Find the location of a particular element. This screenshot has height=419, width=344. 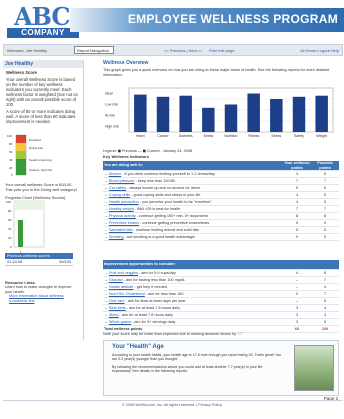

y-level-label: At risk is located at coordinates (110, 116).